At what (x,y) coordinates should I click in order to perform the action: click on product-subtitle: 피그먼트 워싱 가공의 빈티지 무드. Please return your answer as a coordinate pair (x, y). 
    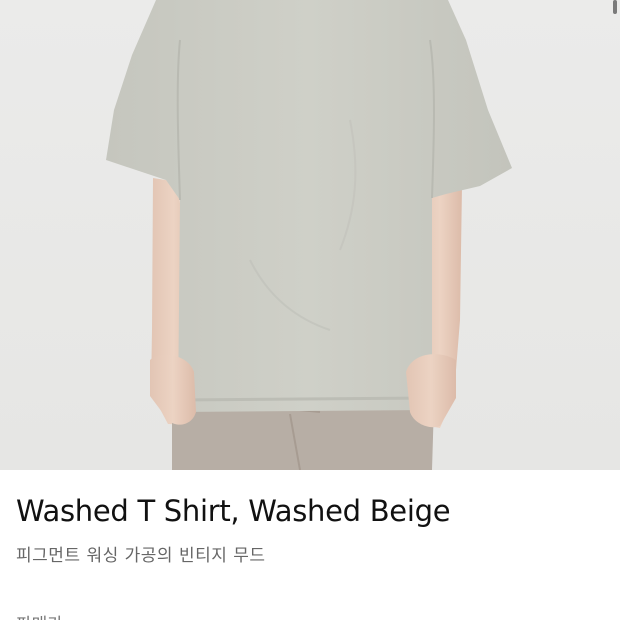
    Looking at the image, I should click on (141, 556).